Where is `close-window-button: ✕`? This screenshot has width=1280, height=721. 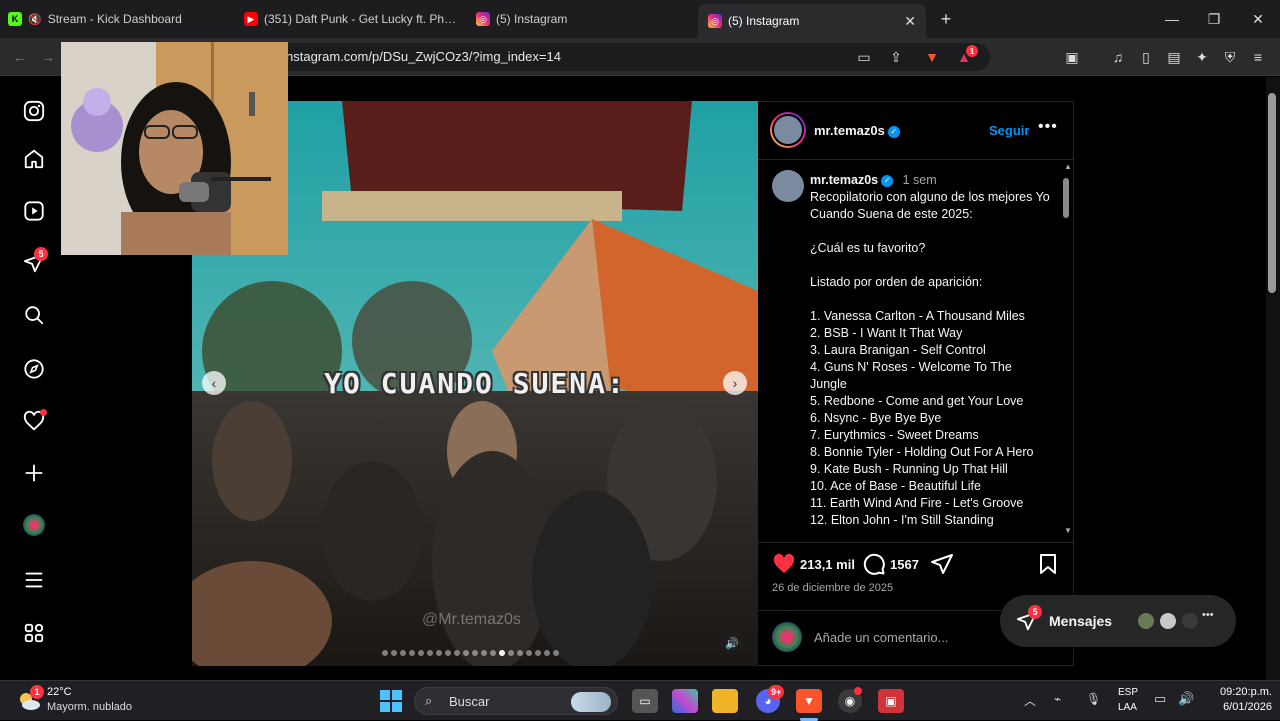 close-window-button: ✕ is located at coordinates (1258, 19).